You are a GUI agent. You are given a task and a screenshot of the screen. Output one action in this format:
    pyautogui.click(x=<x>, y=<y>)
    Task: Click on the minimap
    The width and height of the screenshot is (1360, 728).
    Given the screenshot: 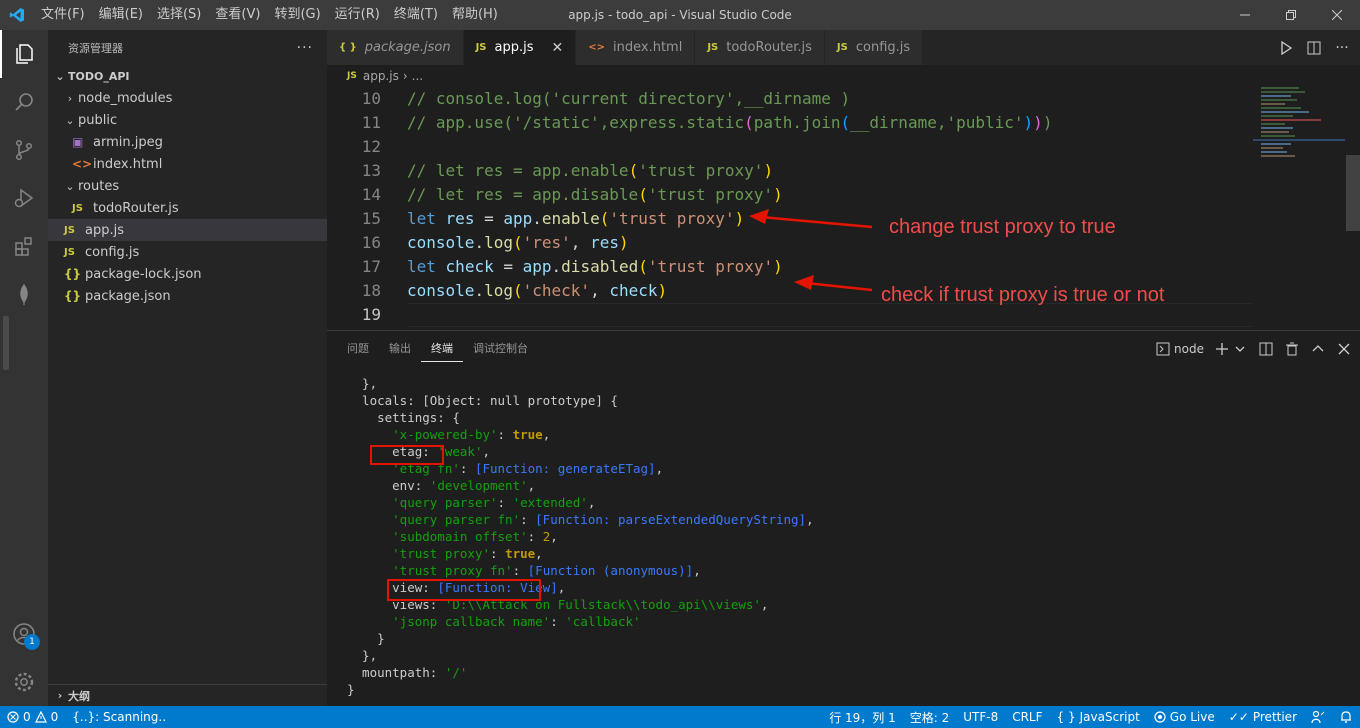 What is the action you would take?
    pyautogui.click(x=1299, y=208)
    